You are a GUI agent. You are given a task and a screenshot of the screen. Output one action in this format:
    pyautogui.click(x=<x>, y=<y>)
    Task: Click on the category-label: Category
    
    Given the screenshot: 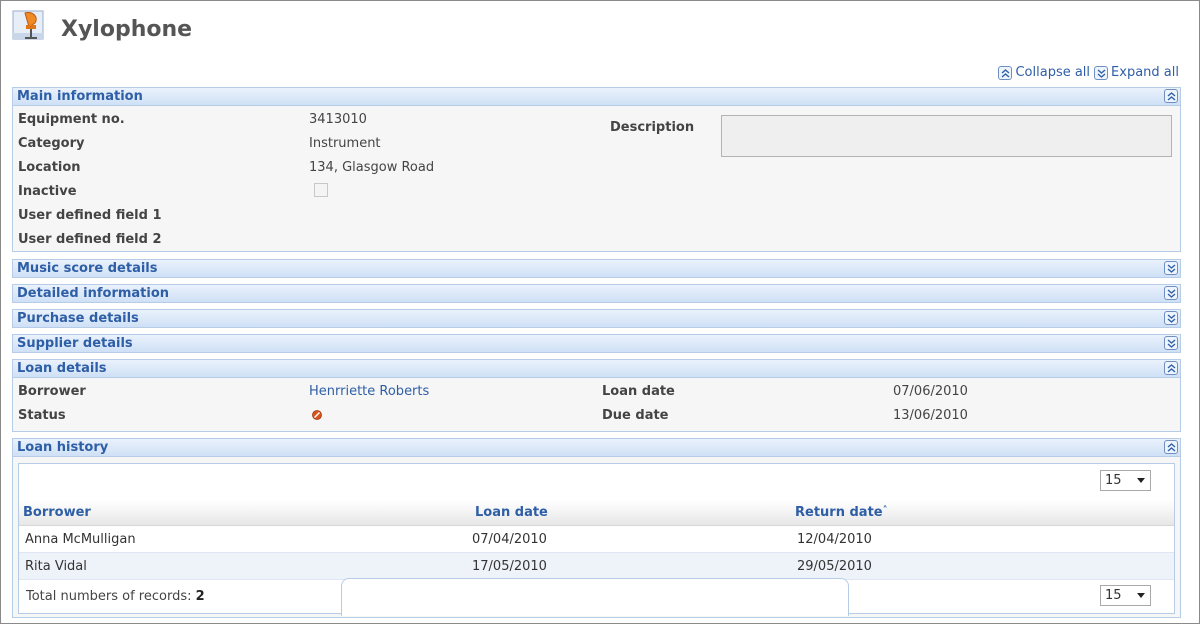 What is the action you would take?
    pyautogui.click(x=51, y=143)
    